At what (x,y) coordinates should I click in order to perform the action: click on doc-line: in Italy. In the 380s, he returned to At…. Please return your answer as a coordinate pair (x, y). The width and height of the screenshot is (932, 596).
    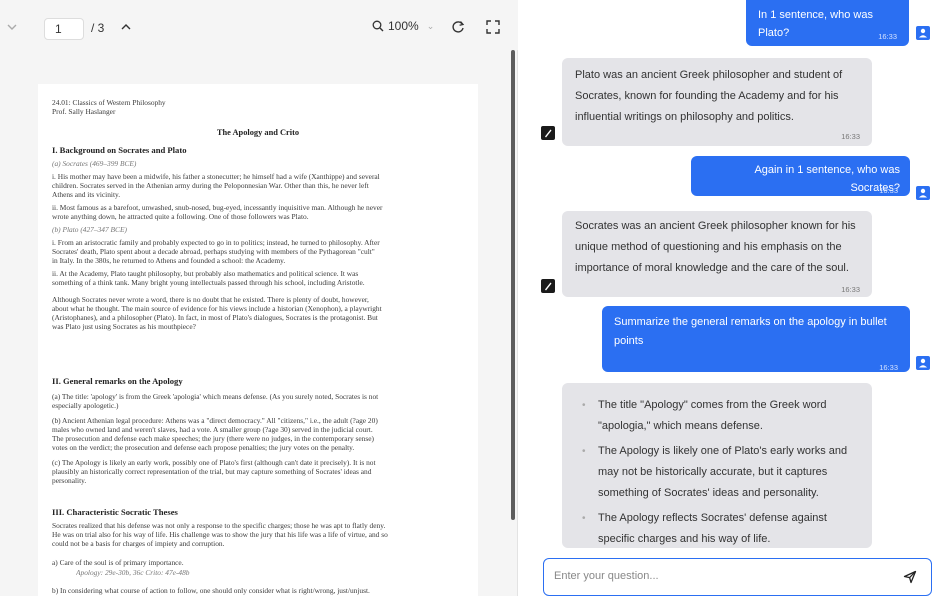
    Looking at the image, I should click on (169, 260).